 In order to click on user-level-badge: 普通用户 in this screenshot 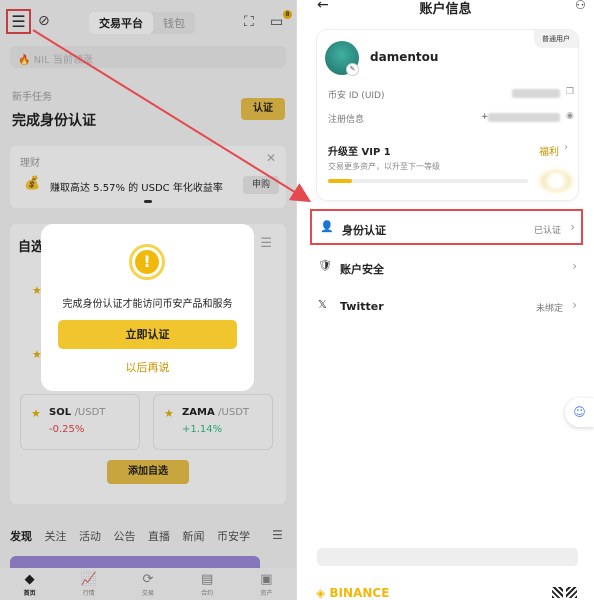, I will do `click(556, 39)`.